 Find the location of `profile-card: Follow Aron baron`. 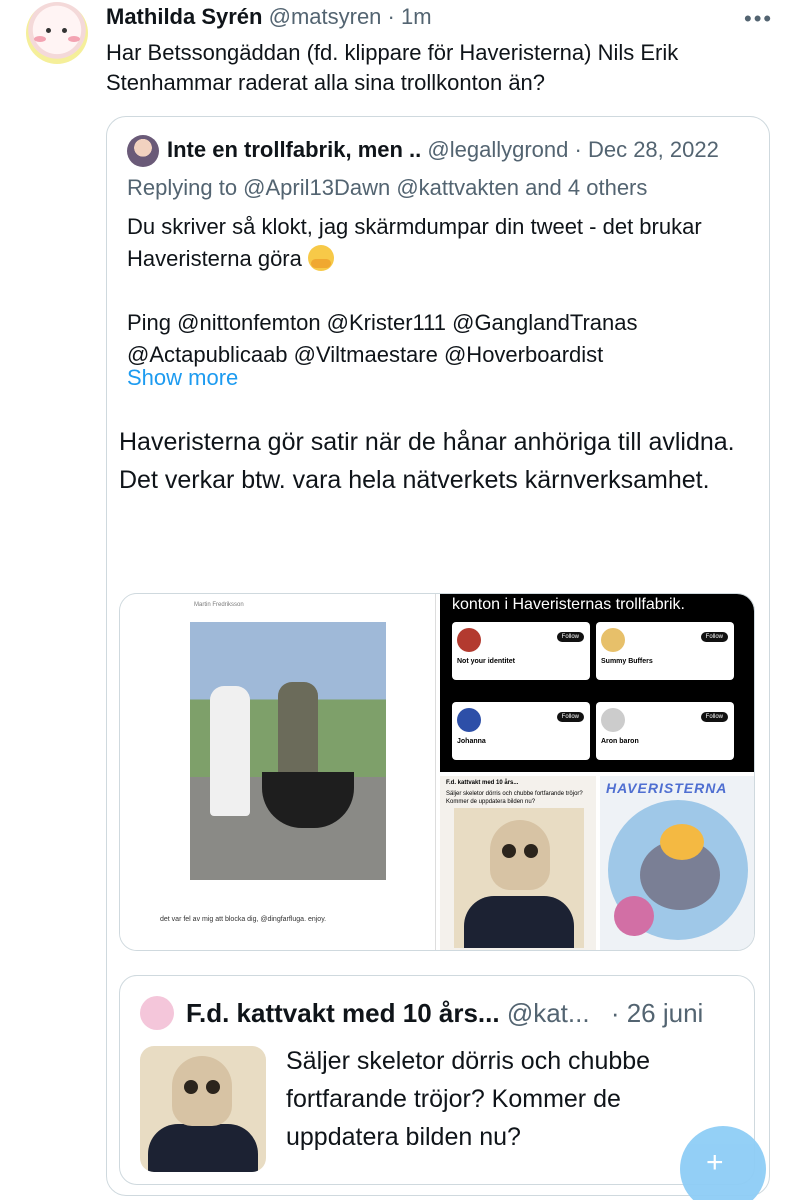

profile-card: Follow Aron baron is located at coordinates (665, 731).